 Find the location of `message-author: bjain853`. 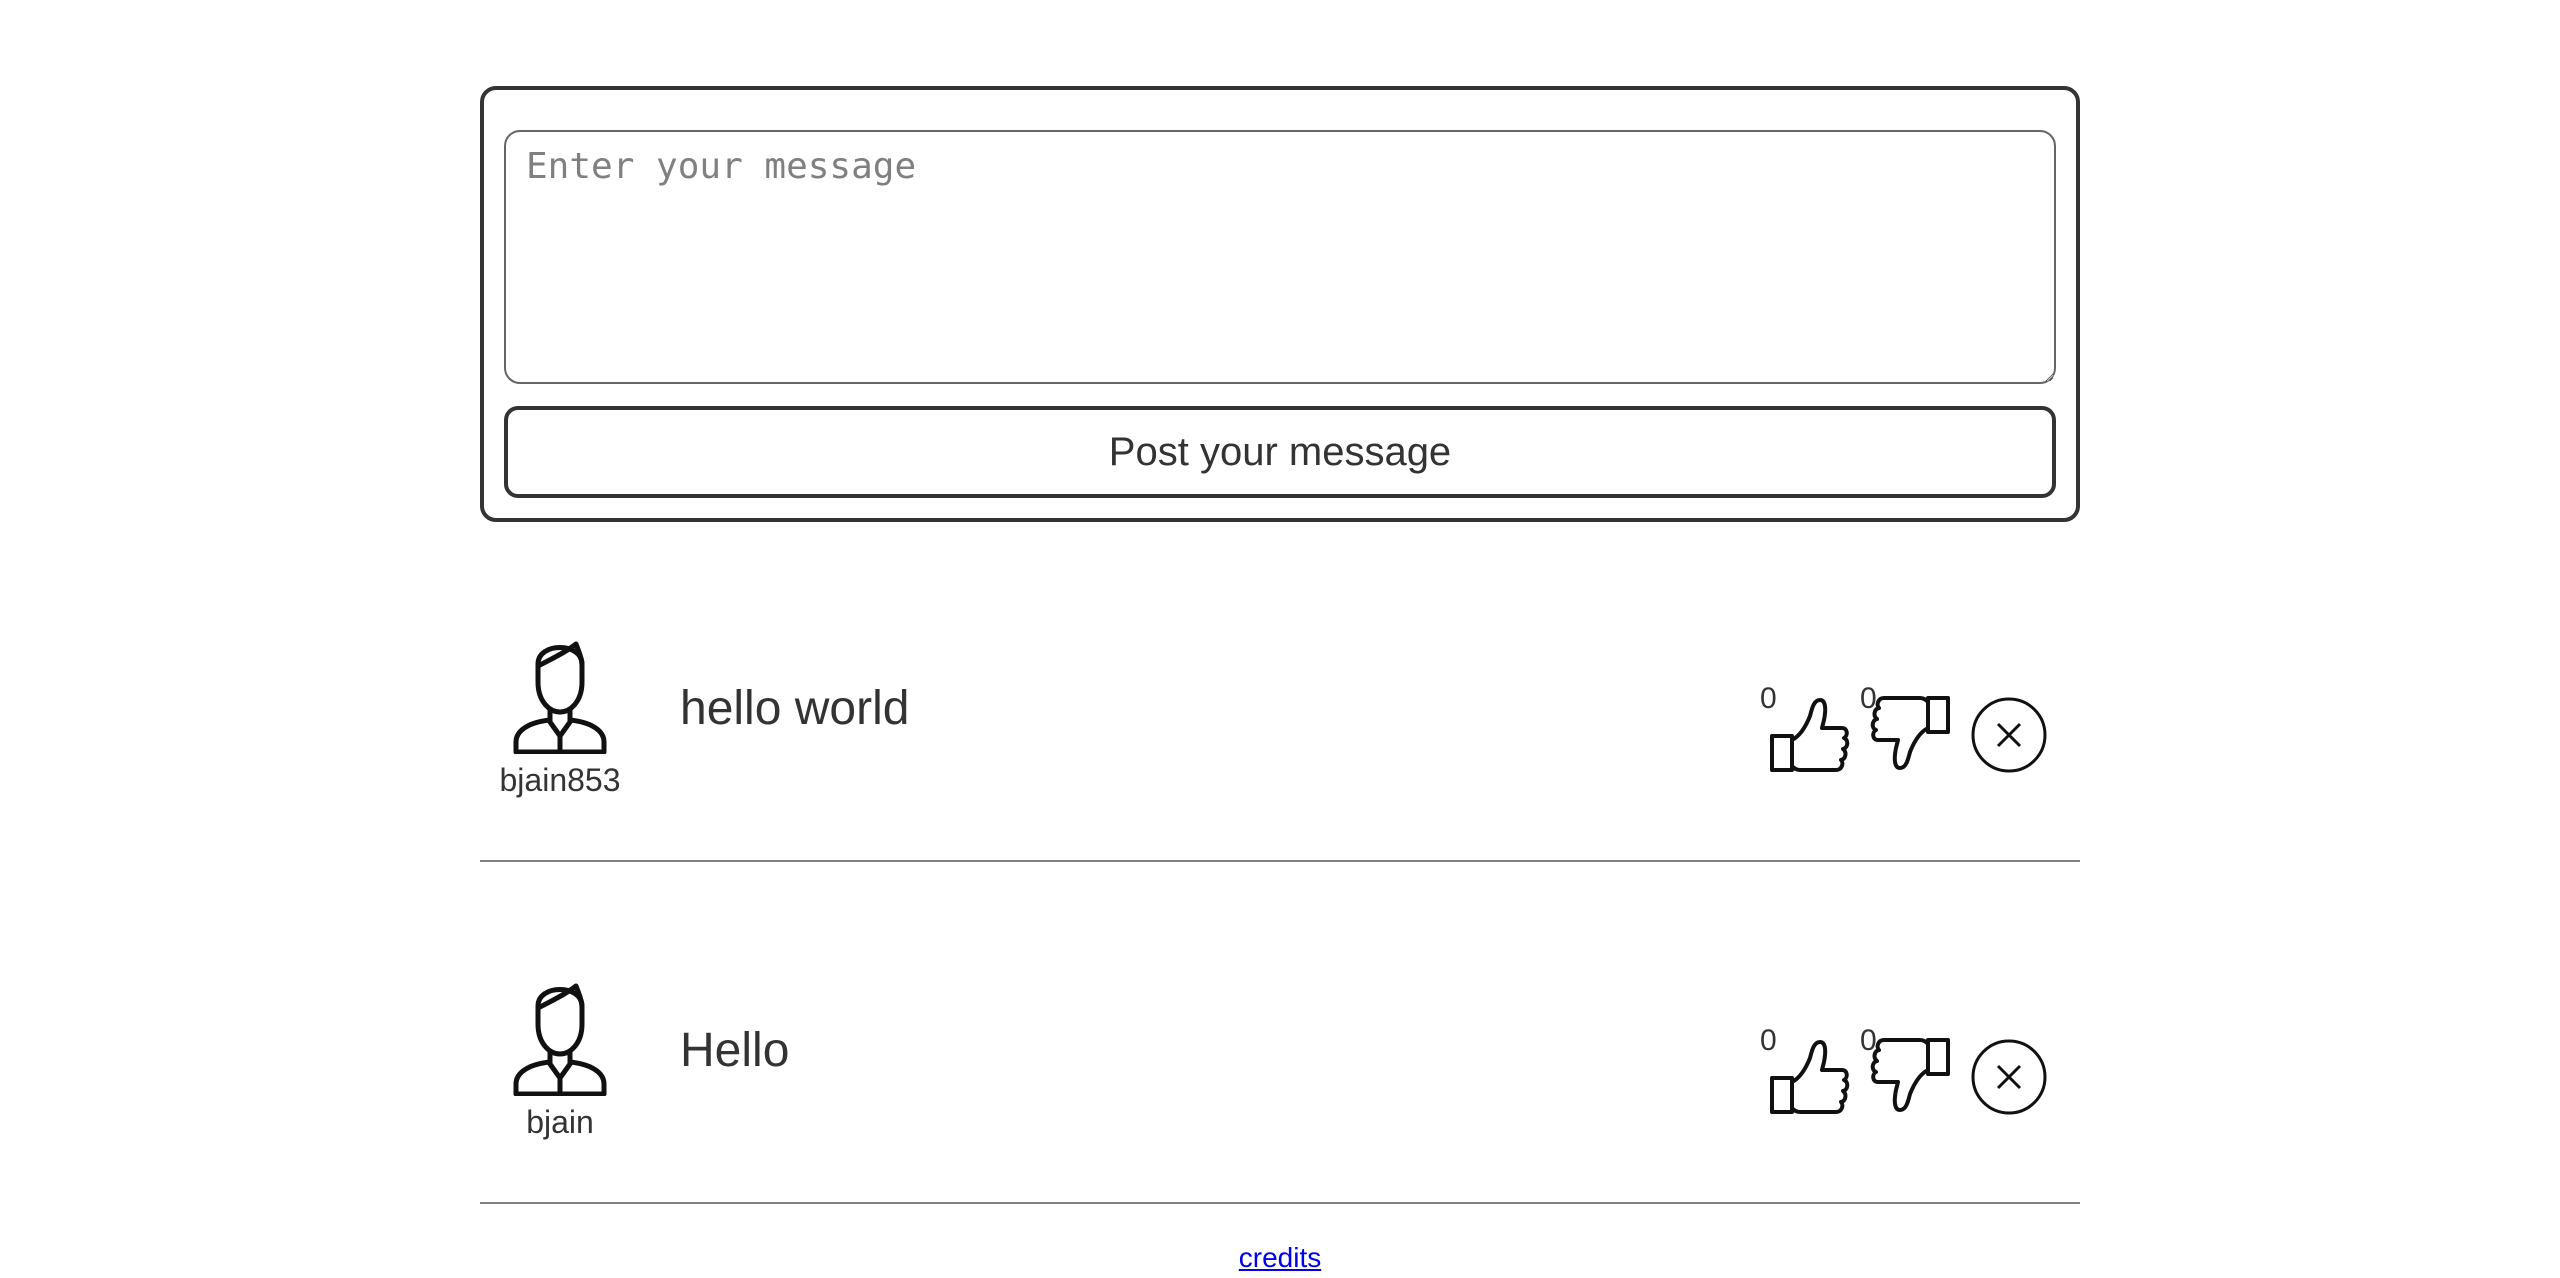

message-author: bjain853 is located at coordinates (560, 714).